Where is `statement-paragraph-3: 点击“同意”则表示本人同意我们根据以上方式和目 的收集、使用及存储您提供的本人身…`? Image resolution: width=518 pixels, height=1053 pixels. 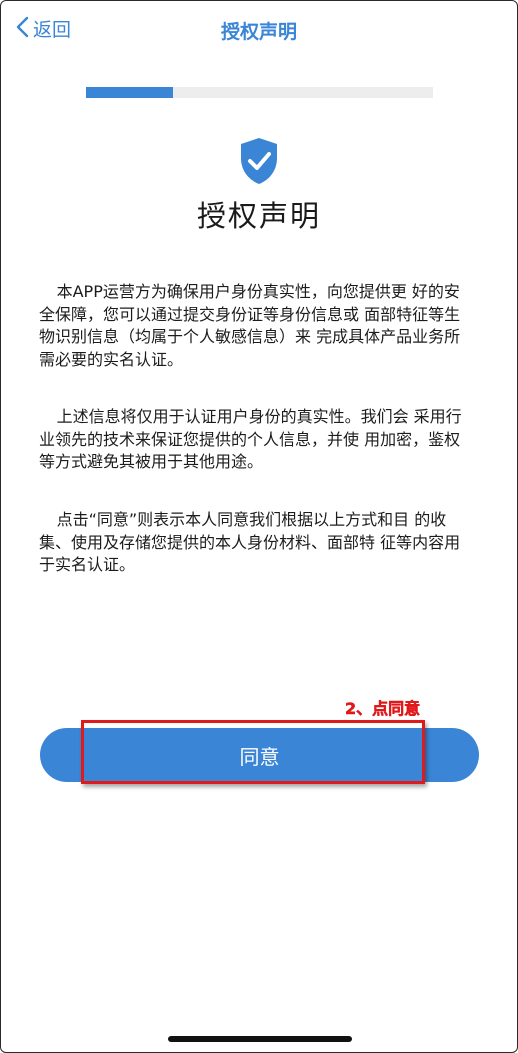 statement-paragraph-3: 点击“同意”则表示本人同意我们根据以上方式和目 的收集、使用及存储您提供的本人身… is located at coordinates (250, 542).